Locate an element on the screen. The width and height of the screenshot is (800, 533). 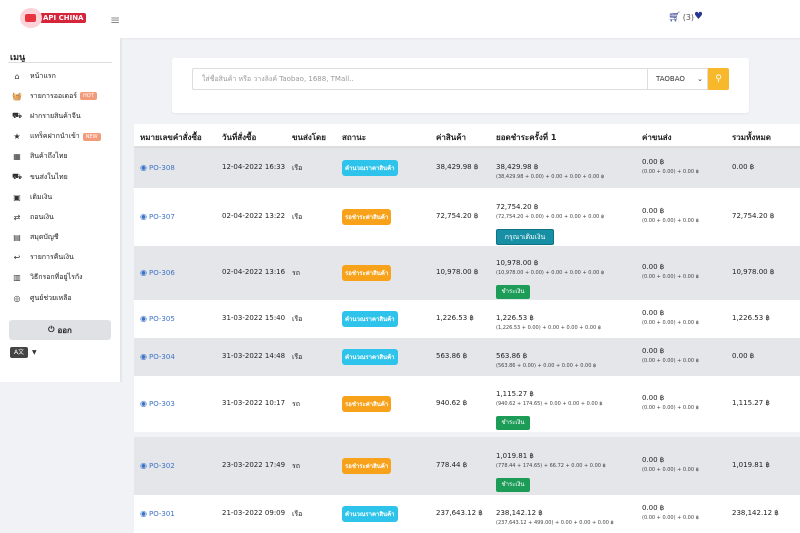
order-link: ◉ PO-304 is located at coordinates (157, 356).